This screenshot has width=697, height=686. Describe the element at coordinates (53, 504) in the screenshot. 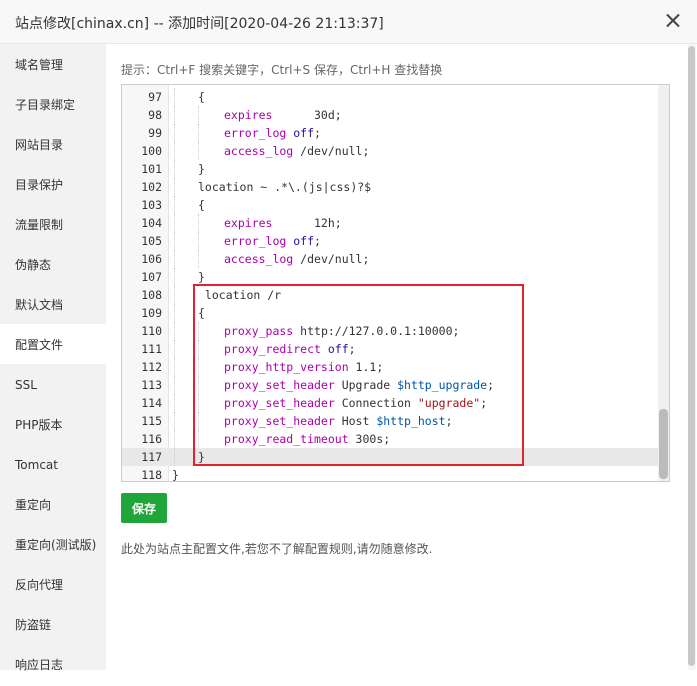

I see `sidebar-item: 重定向` at that location.